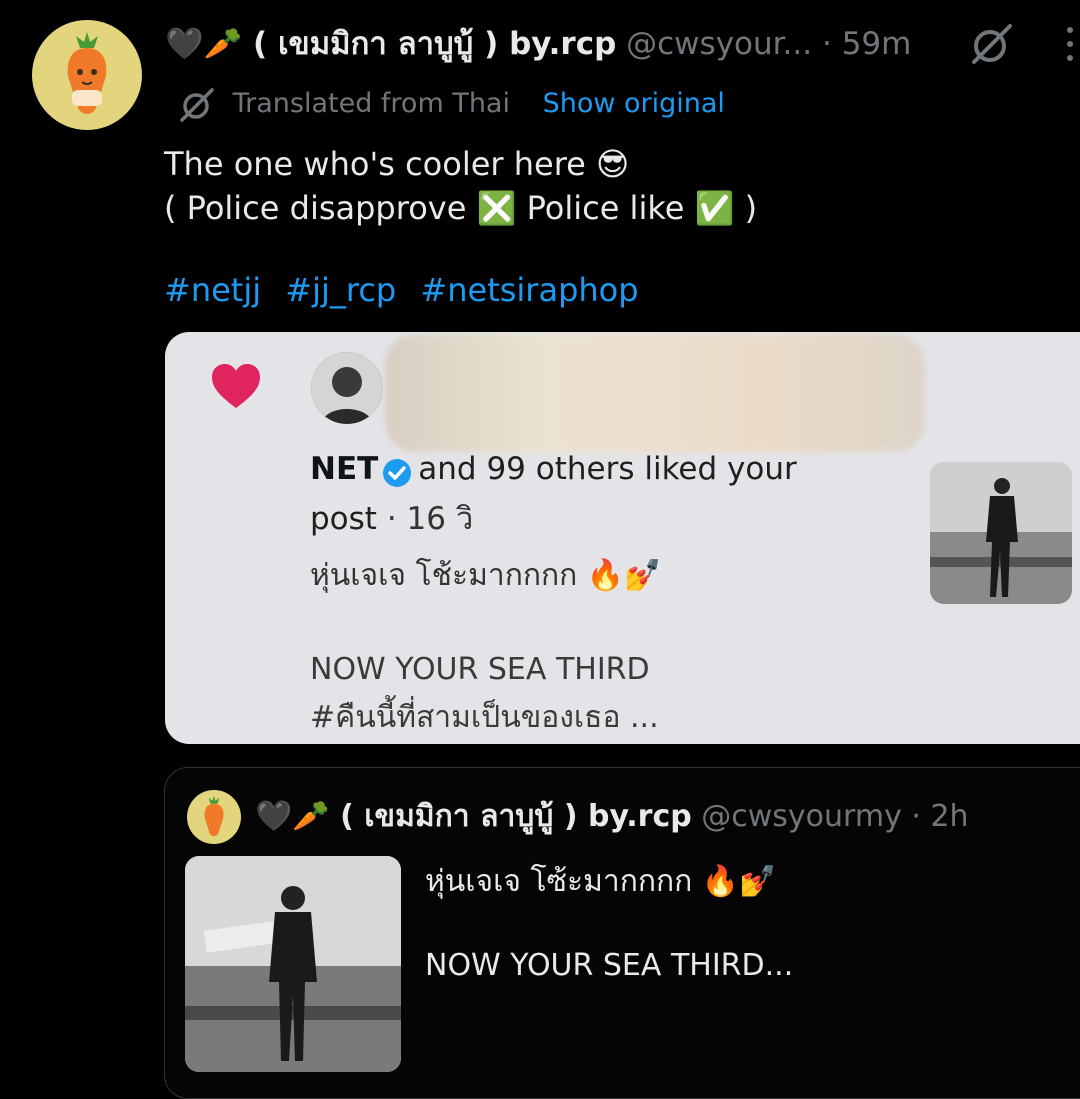 The width and height of the screenshot is (1080, 1099). What do you see at coordinates (293, 964) in the screenshot?
I see `quoted-tweet-image` at bounding box center [293, 964].